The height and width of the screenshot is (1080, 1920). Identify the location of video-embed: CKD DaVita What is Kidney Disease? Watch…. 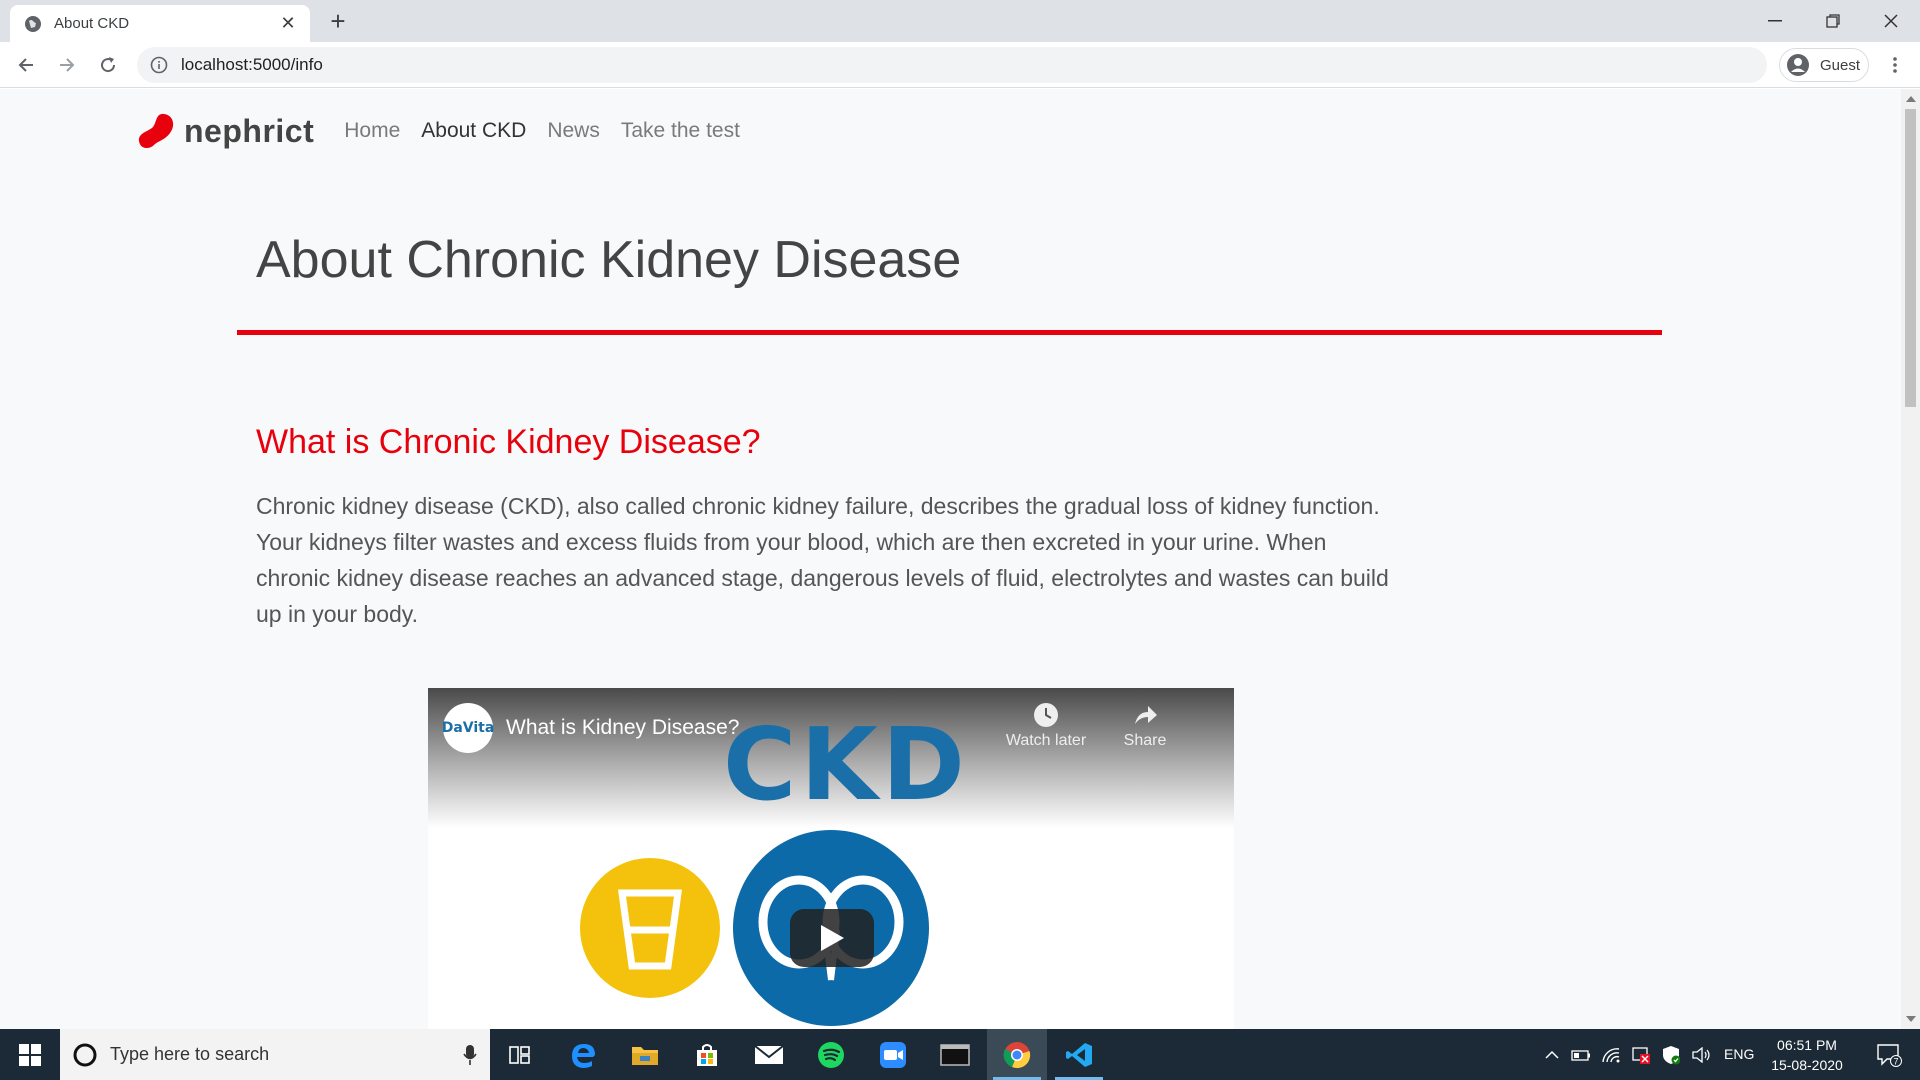
(831, 858).